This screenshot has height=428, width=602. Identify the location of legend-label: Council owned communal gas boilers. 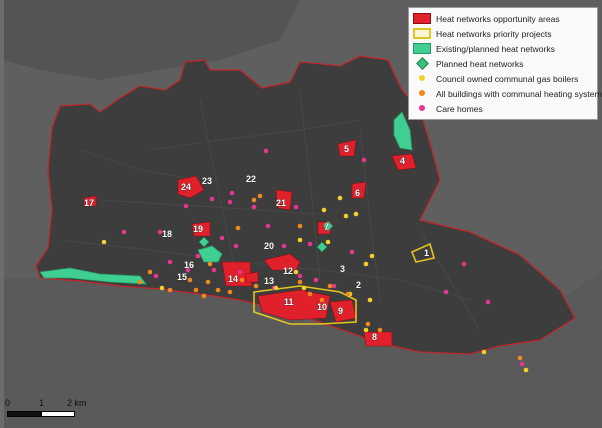
(507, 78).